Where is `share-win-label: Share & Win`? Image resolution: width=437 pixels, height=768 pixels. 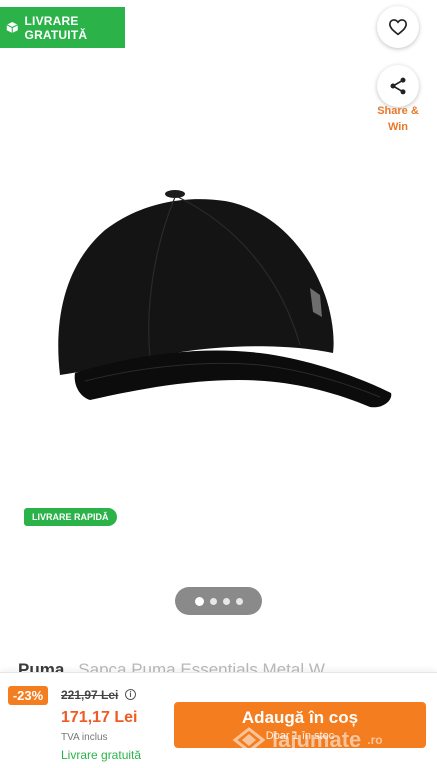 share-win-label: Share & Win is located at coordinates (398, 118).